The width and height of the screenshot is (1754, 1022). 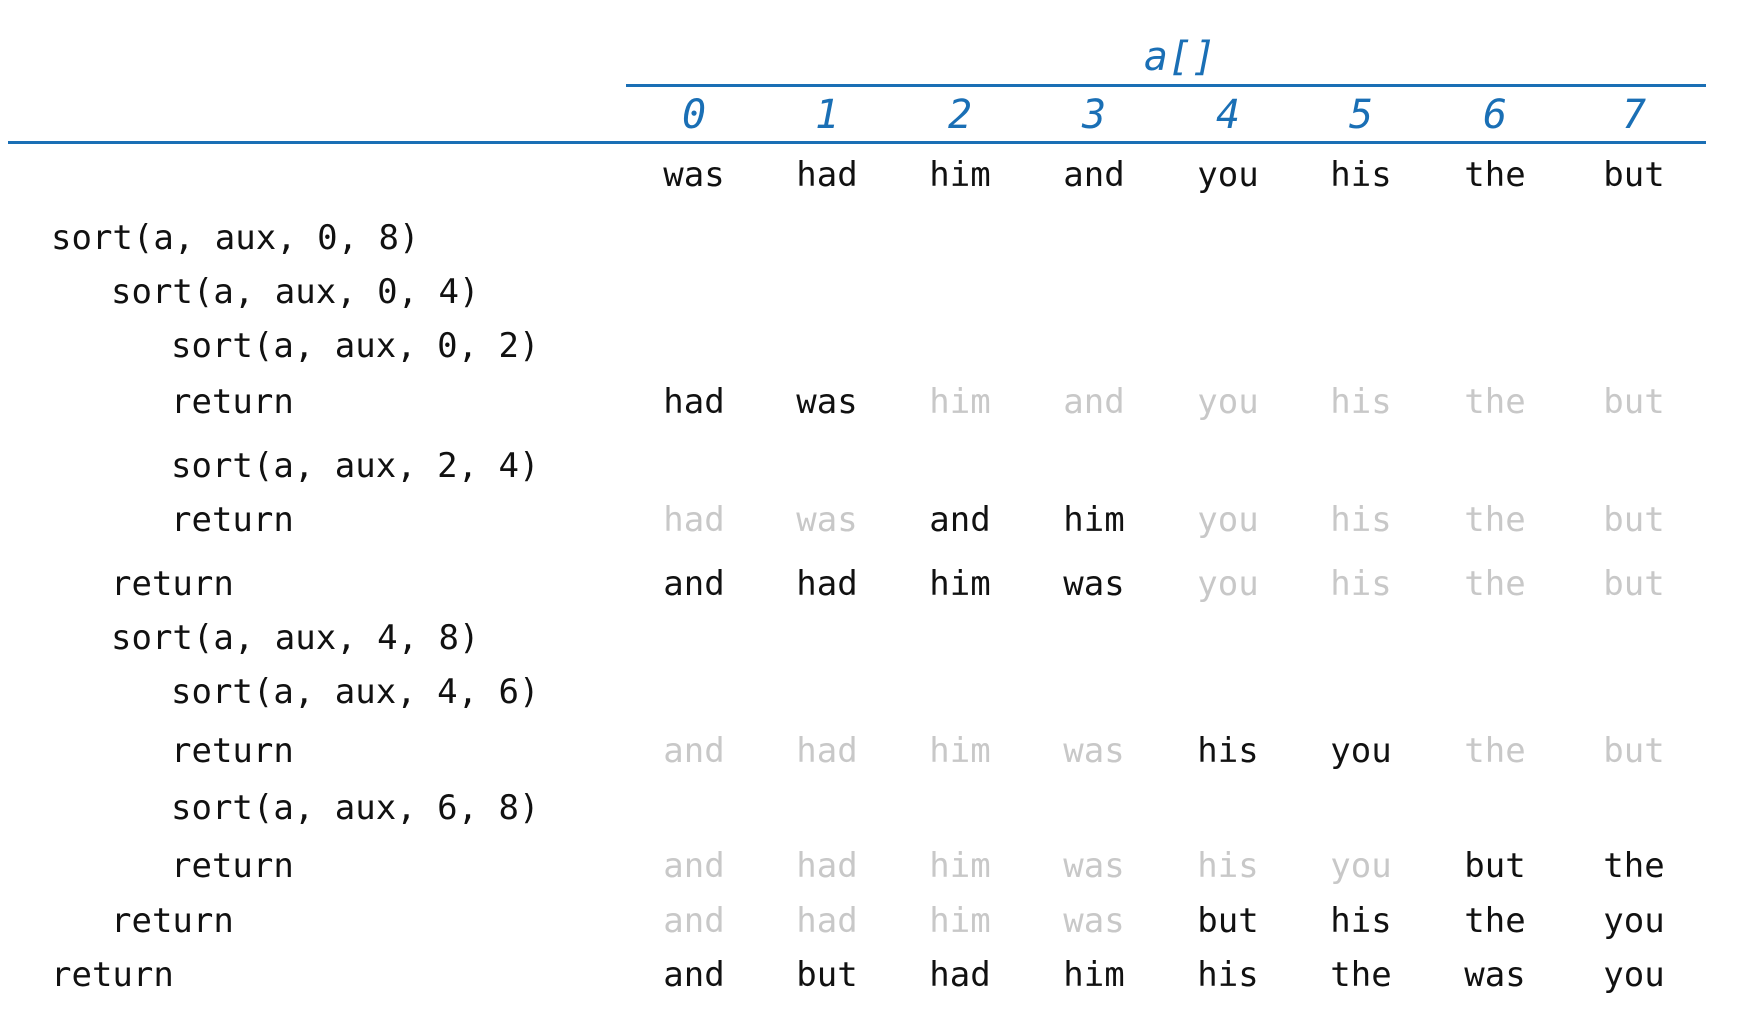 I want to click on trace-row: sort(a, aux, 0, 2), so click(x=877, y=346).